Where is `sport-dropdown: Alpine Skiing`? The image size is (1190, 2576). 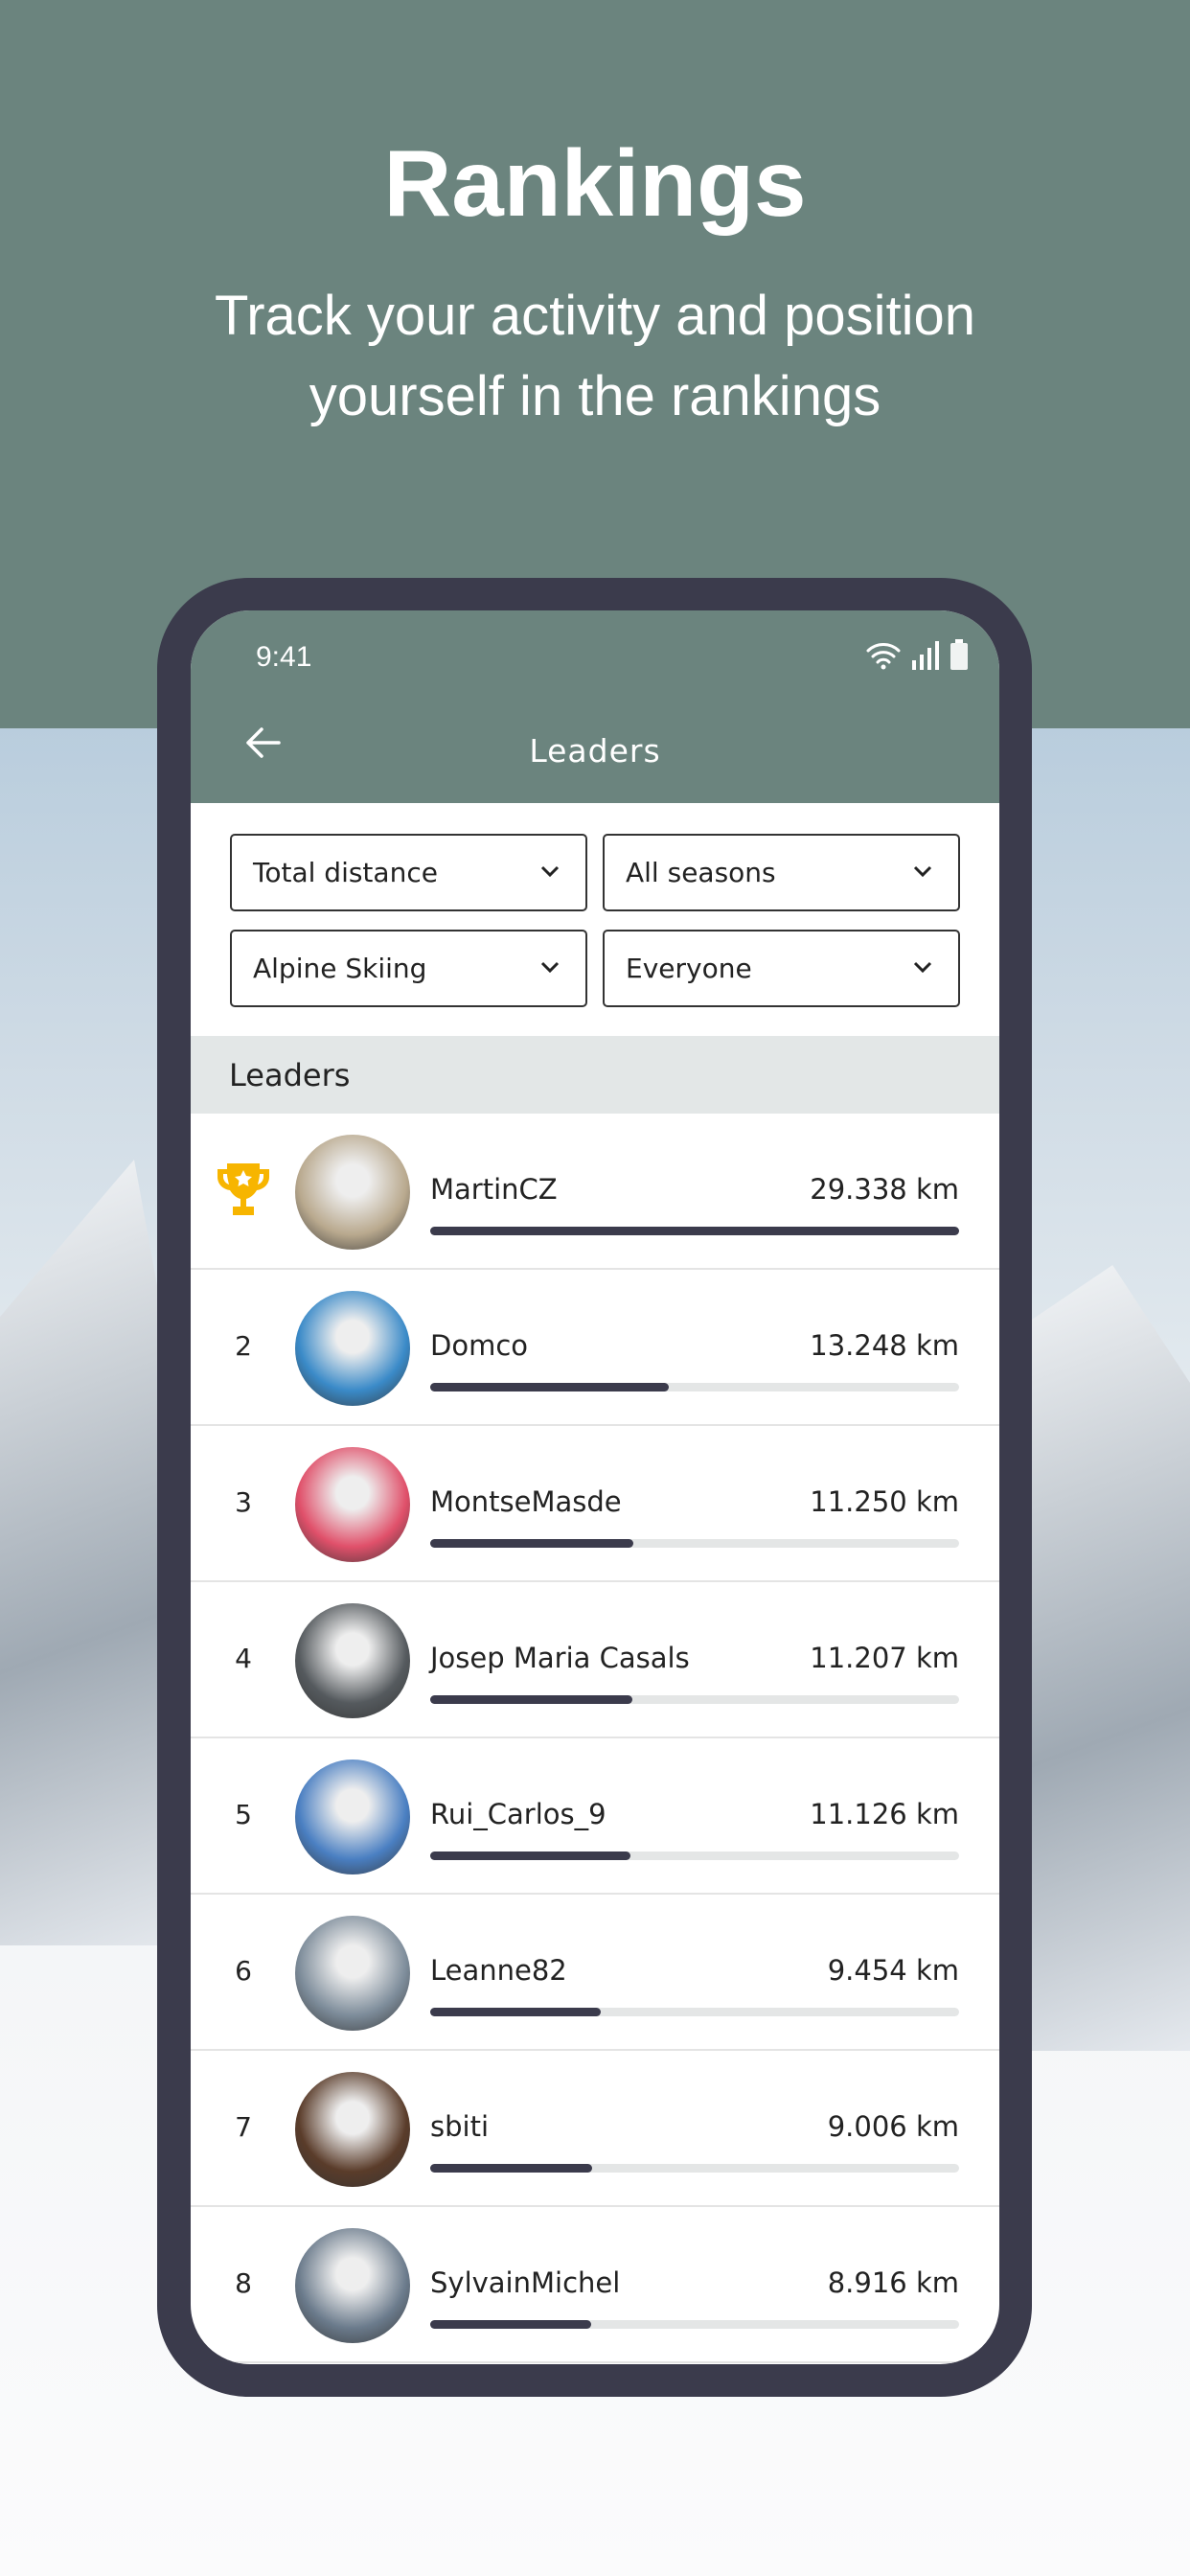
sport-dropdown: Alpine Skiing is located at coordinates (409, 968).